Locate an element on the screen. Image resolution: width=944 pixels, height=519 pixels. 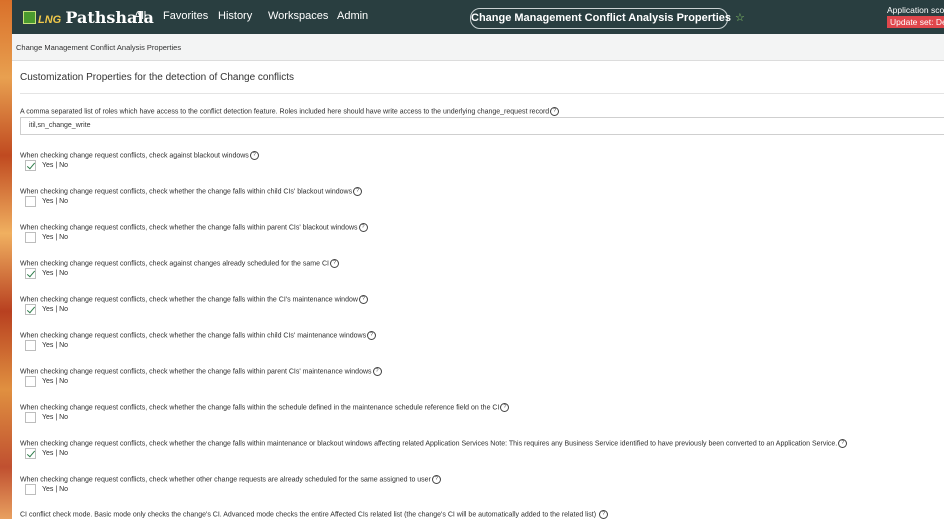
star-icon: ☆ is located at coordinates (740, 18).